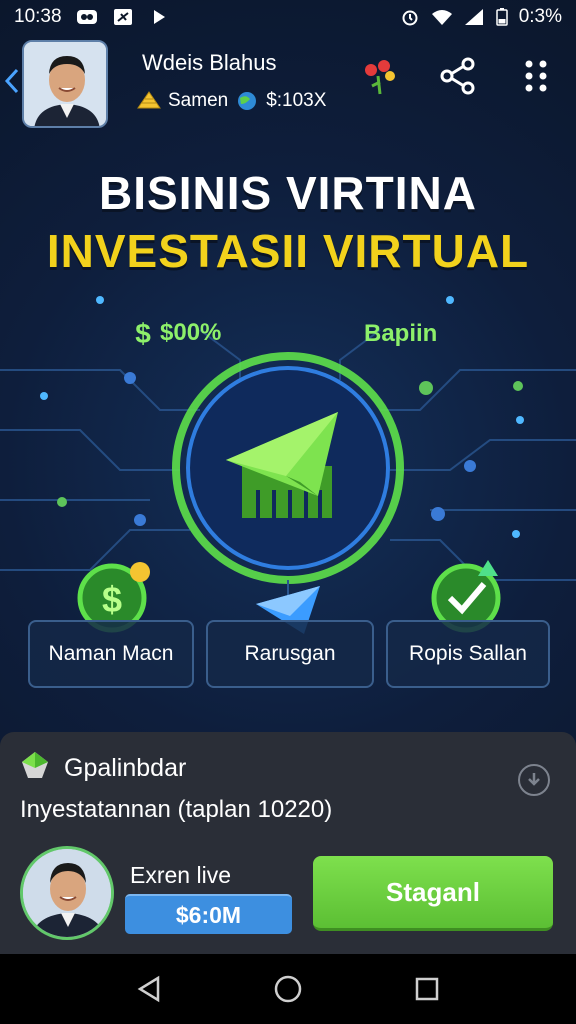  Describe the element at coordinates (180, 875) in the screenshot. I see `live-label: Exren live` at that location.